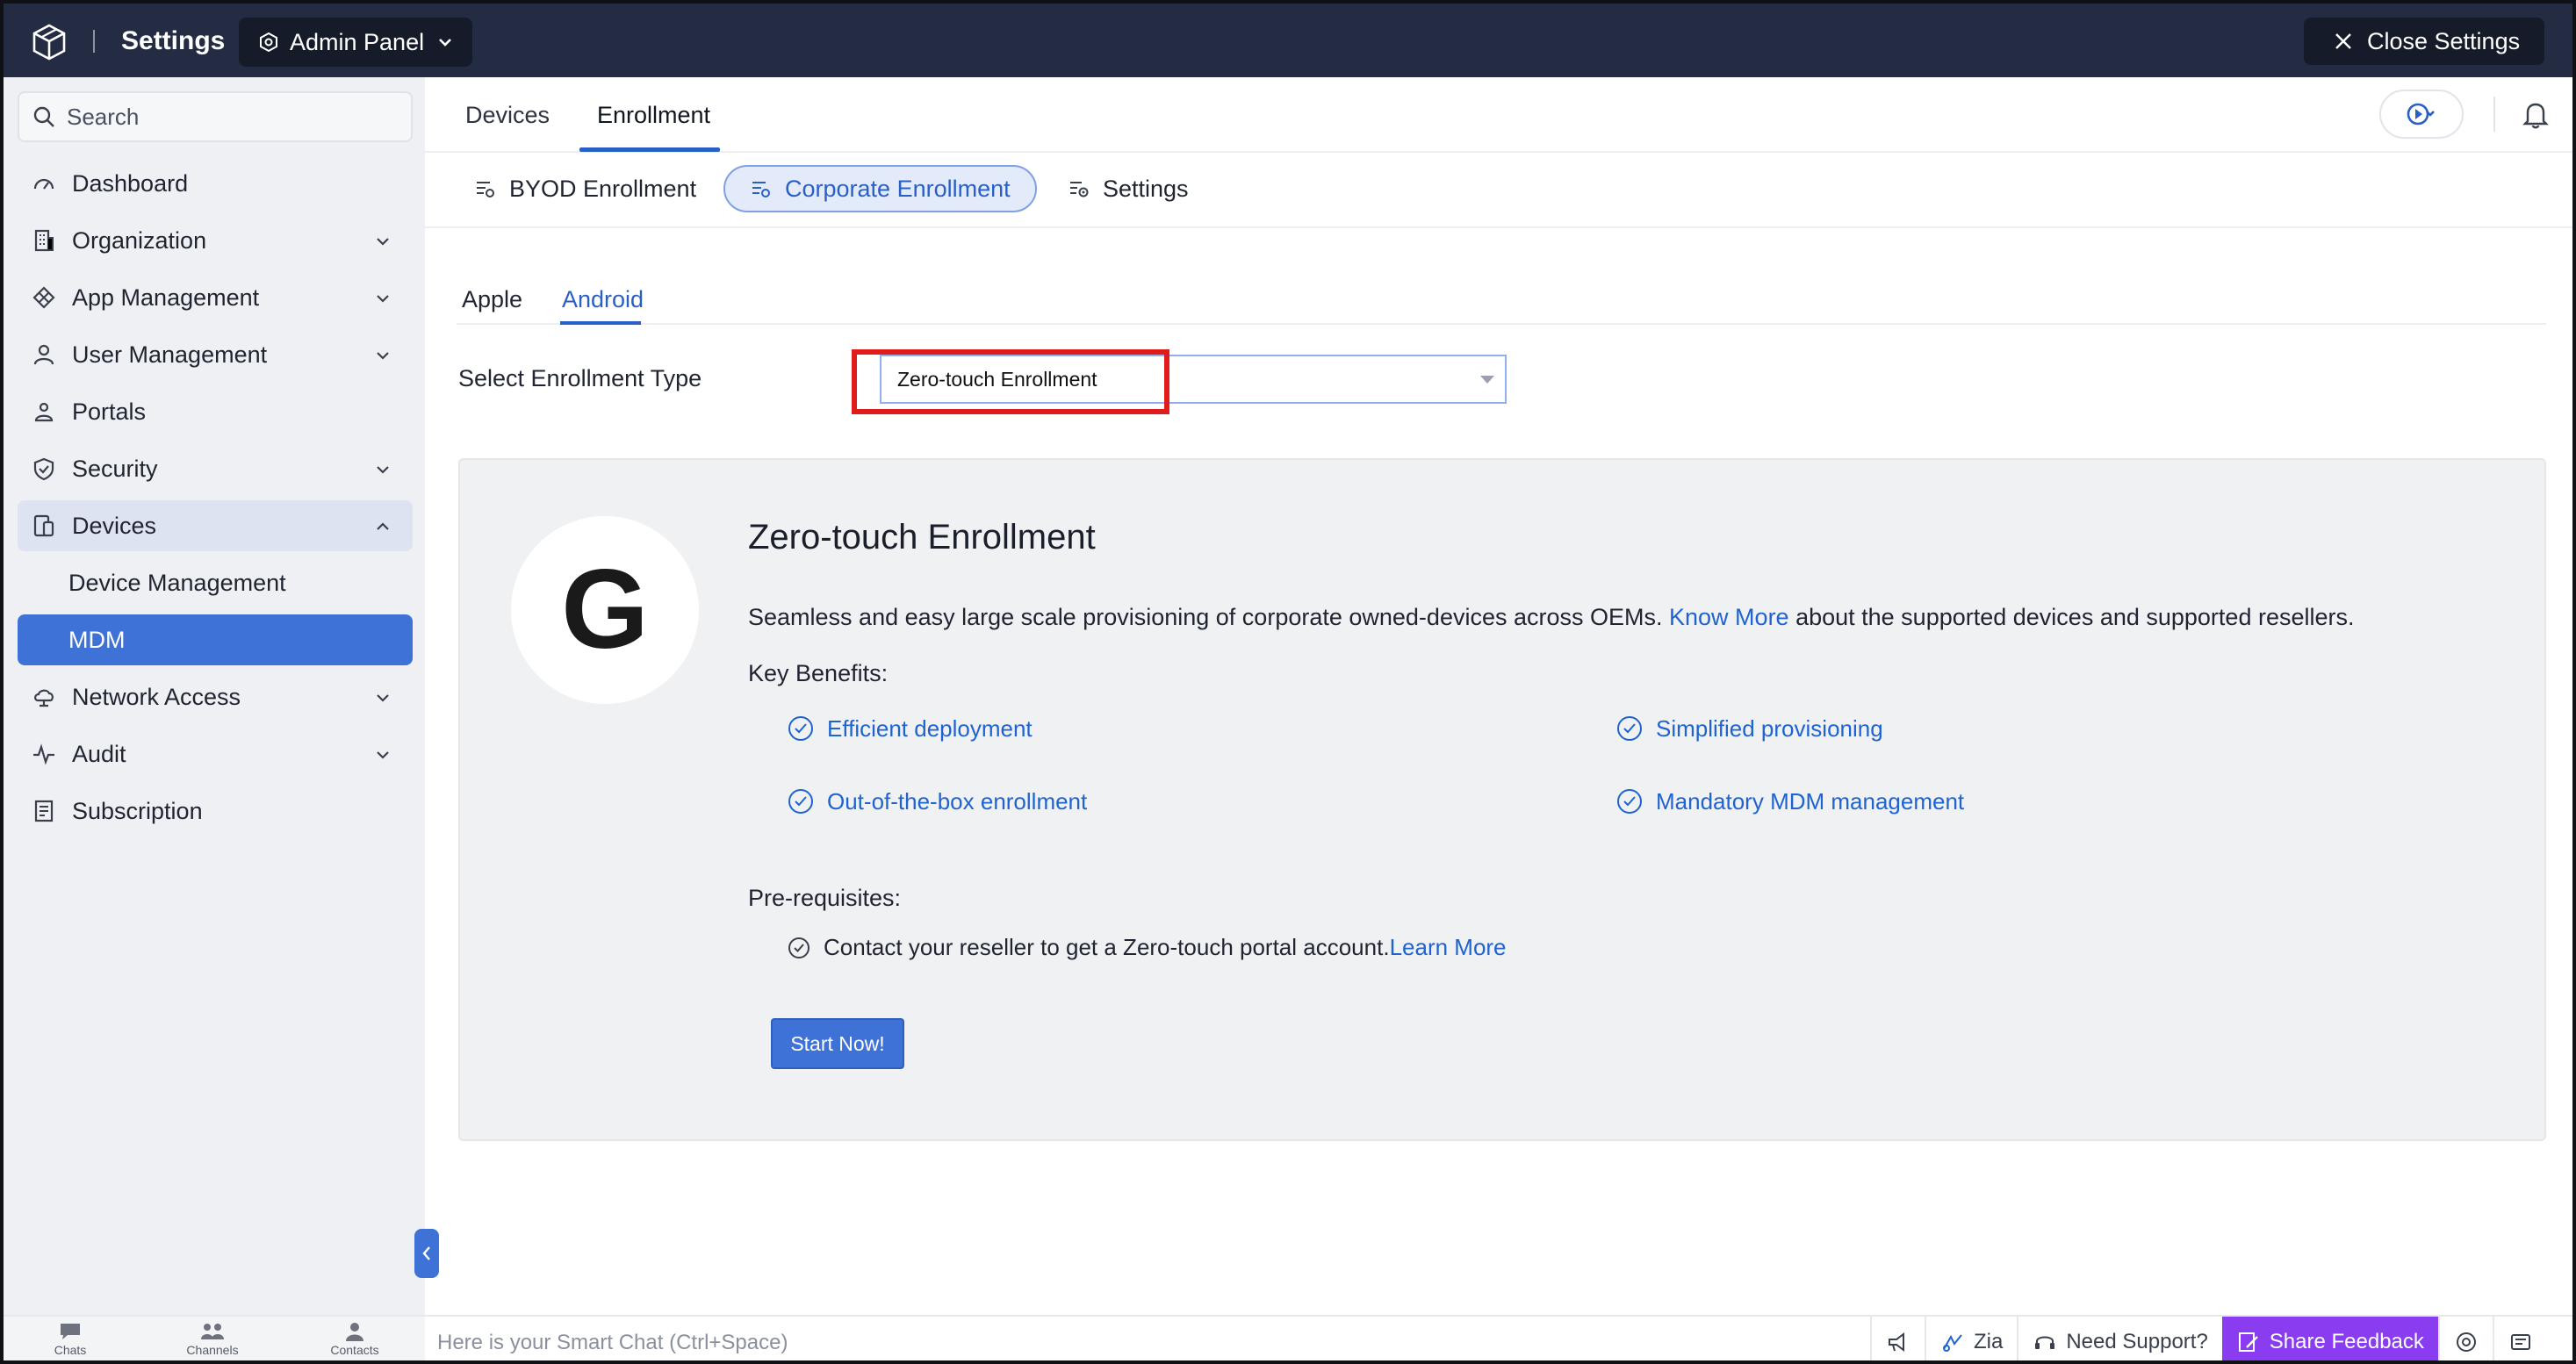  Describe the element at coordinates (44, 412) in the screenshot. I see `portals-icon` at that location.